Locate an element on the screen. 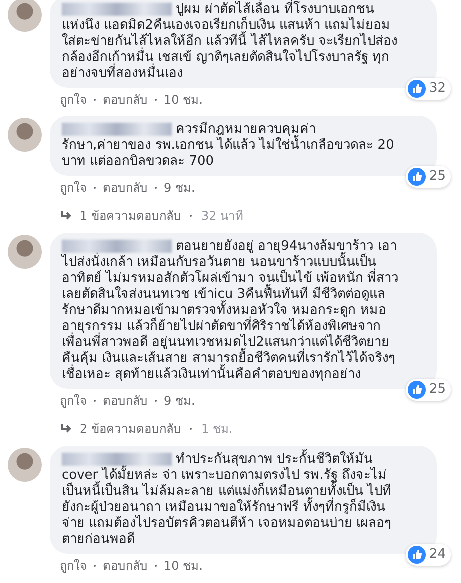 The width and height of the screenshot is (461, 583). like-count: 32 is located at coordinates (428, 89).